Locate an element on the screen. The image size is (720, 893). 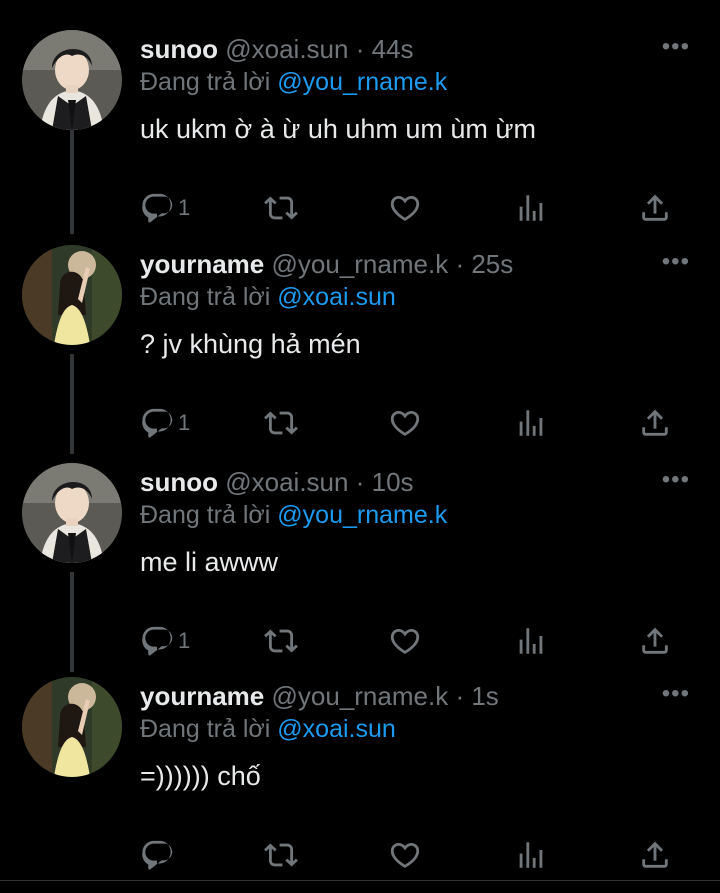
tweet-text: me li awww is located at coordinates (209, 562).